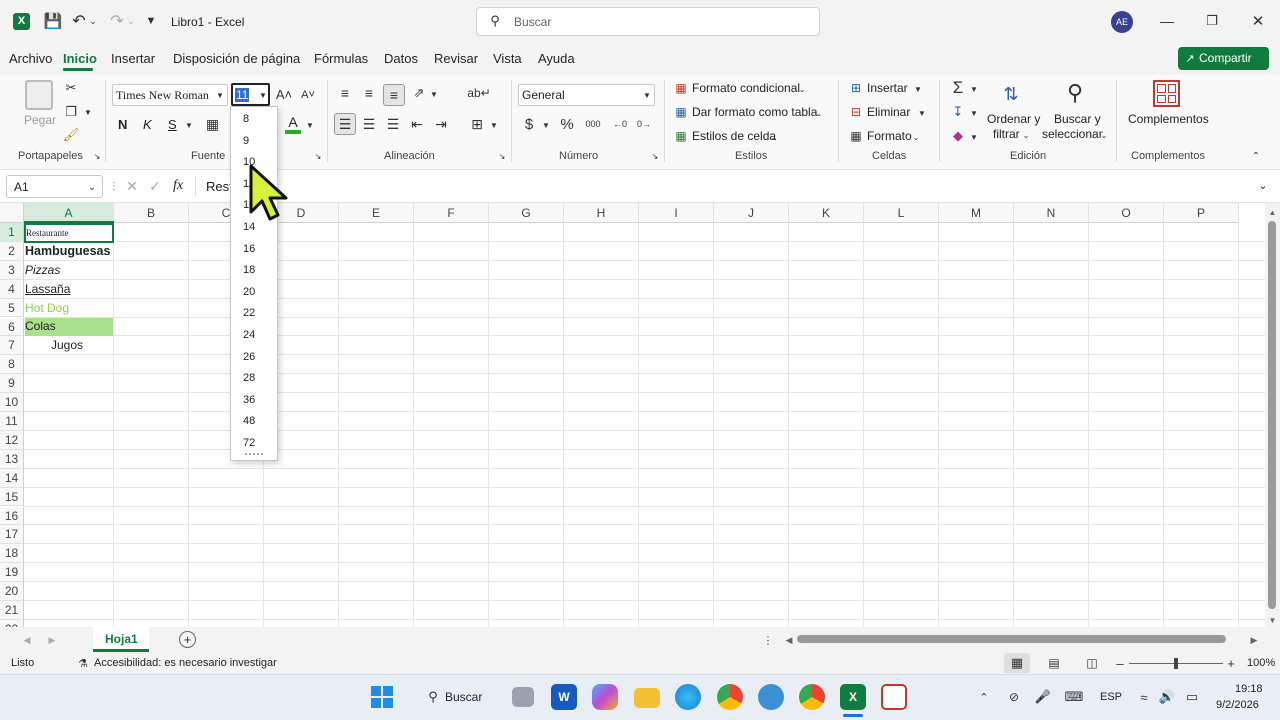 The image size is (1280, 720). Describe the element at coordinates (889, 136) in the screenshot. I see `format-cells-button: Formato` at that location.